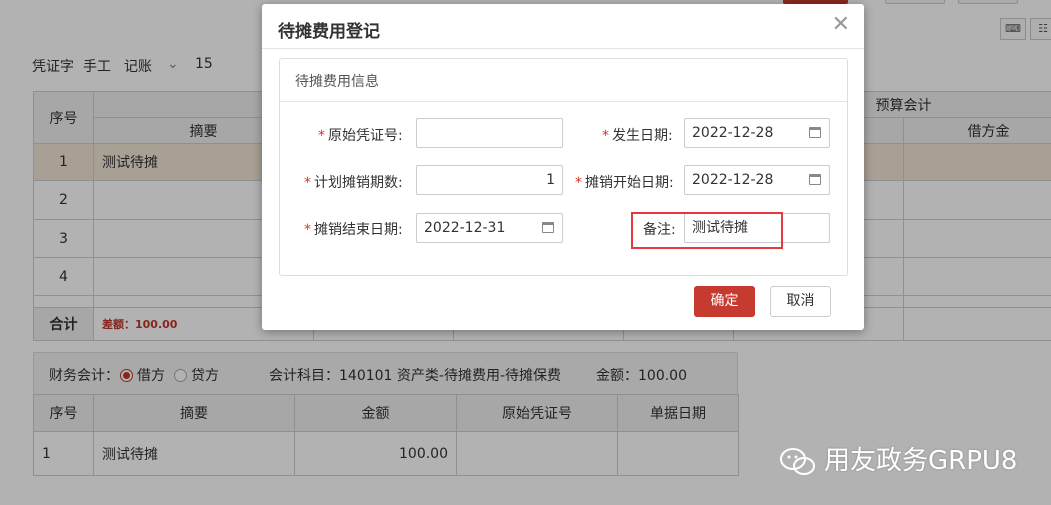  What do you see at coordinates (489, 228) in the screenshot?
I see `end-date-input: 2022-12-31` at bounding box center [489, 228].